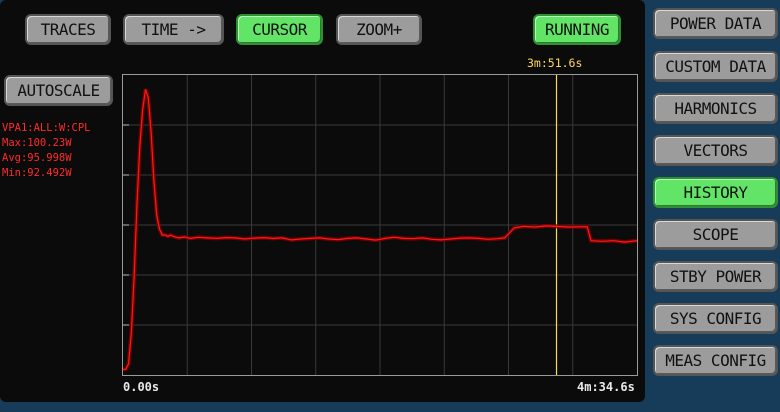 The width and height of the screenshot is (780, 412). Describe the element at coordinates (58, 90) in the screenshot. I see `autoscale-button: AUTOSCALE` at that location.